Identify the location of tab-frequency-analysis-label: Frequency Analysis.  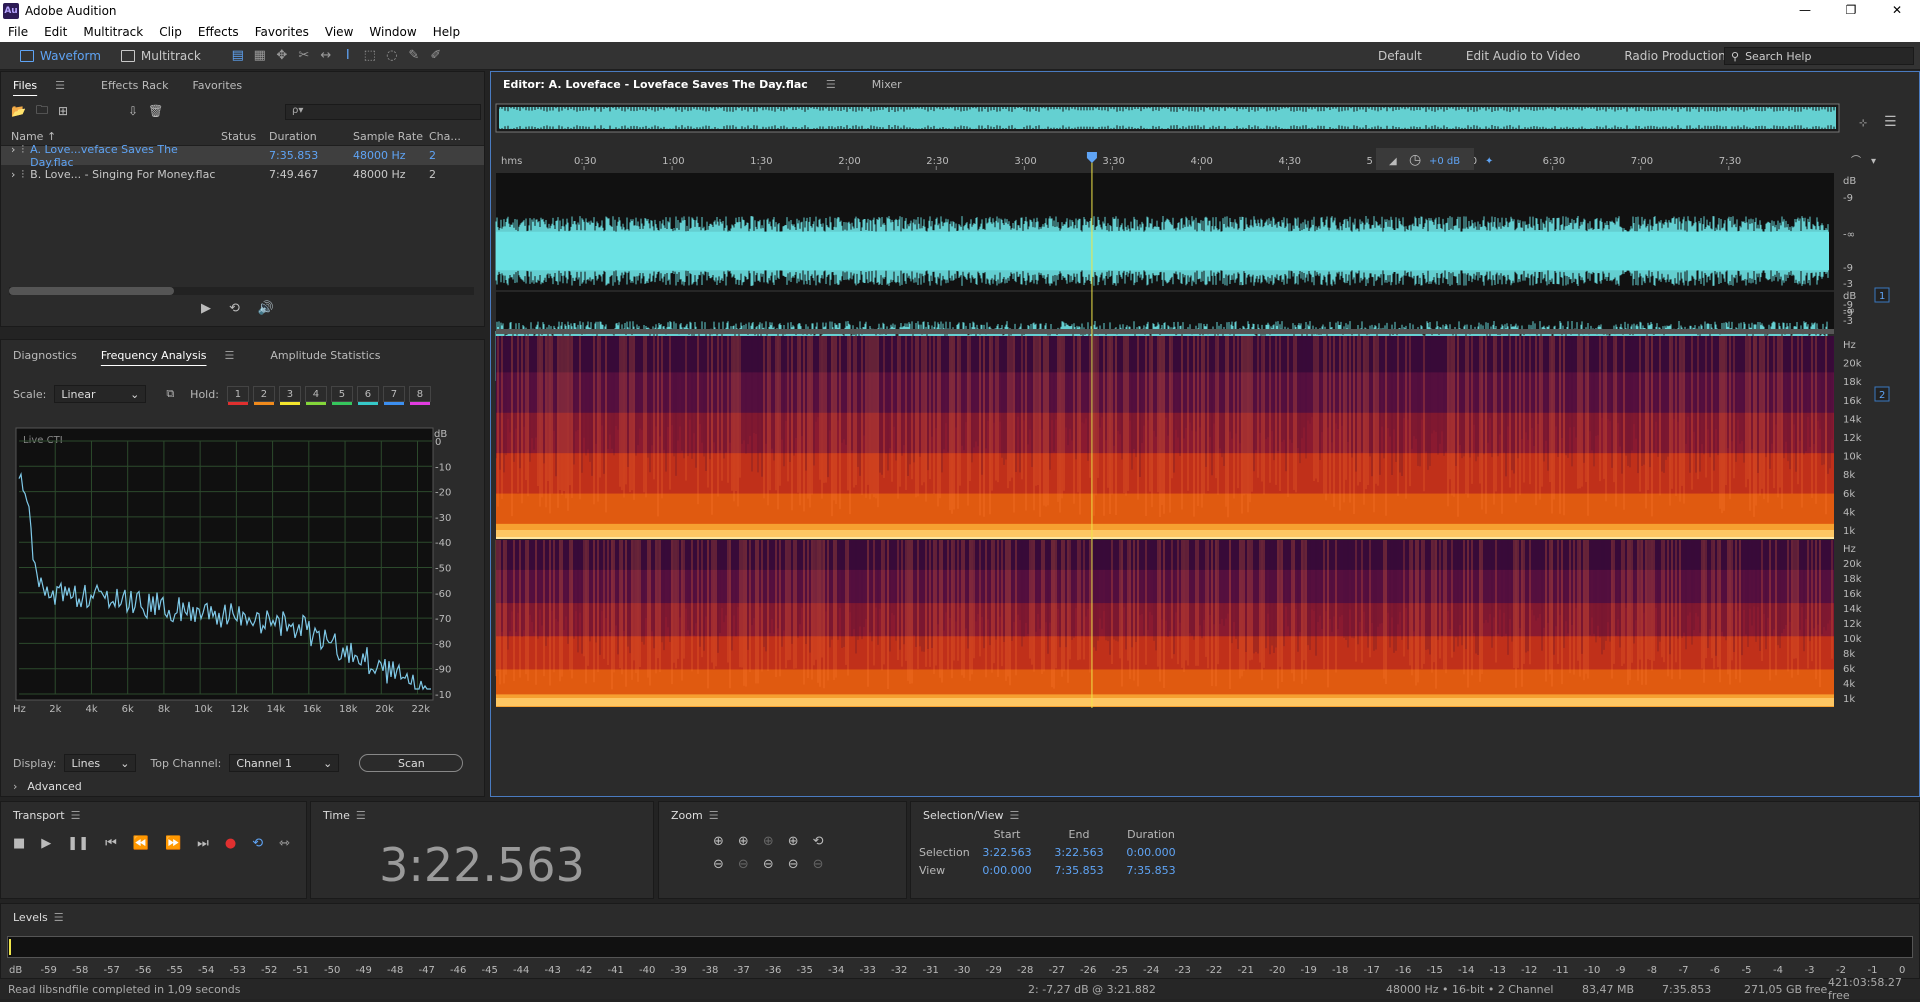
(154, 355).